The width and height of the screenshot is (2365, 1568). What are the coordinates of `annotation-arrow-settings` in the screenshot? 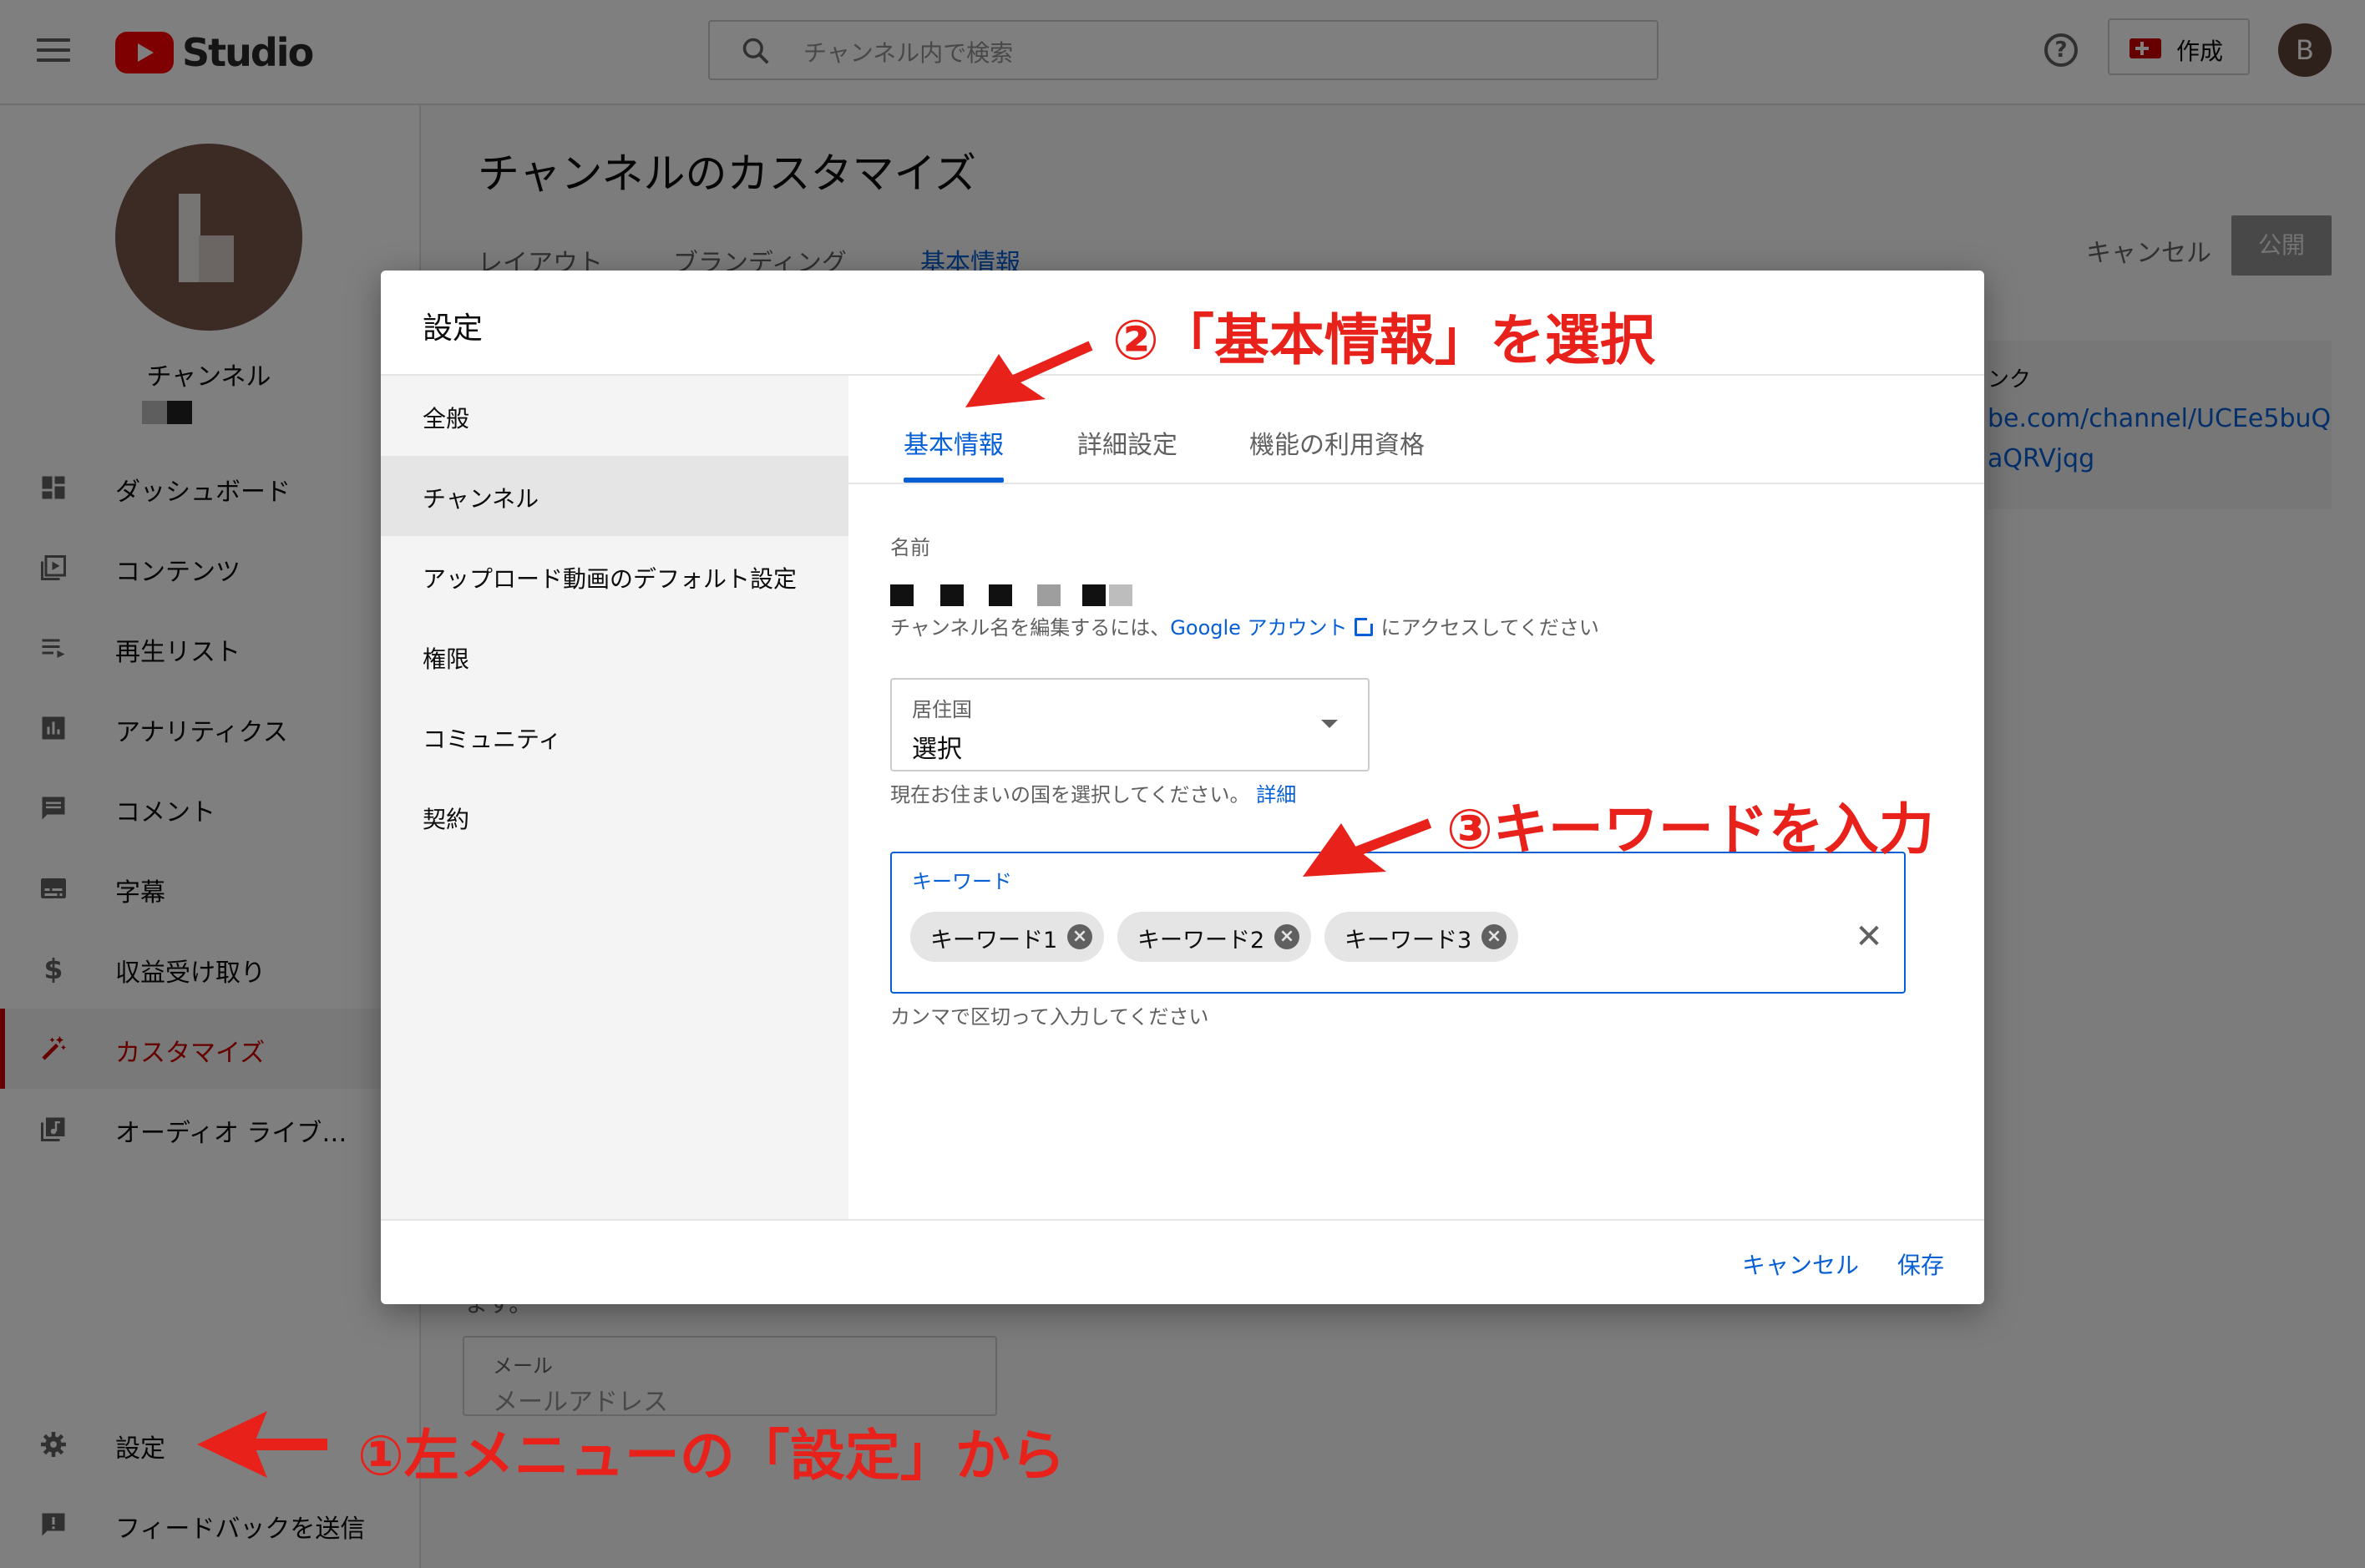 It's located at (262, 1444).